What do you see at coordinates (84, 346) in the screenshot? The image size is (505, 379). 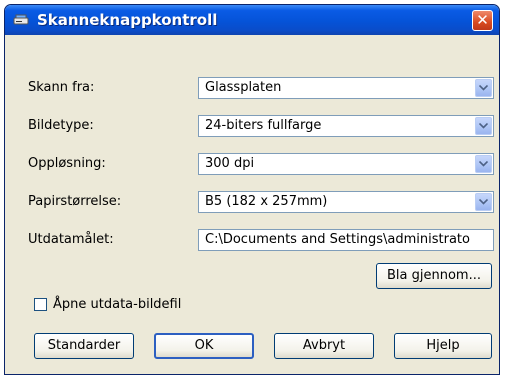 I see `defaults-button: Standarder` at bounding box center [84, 346].